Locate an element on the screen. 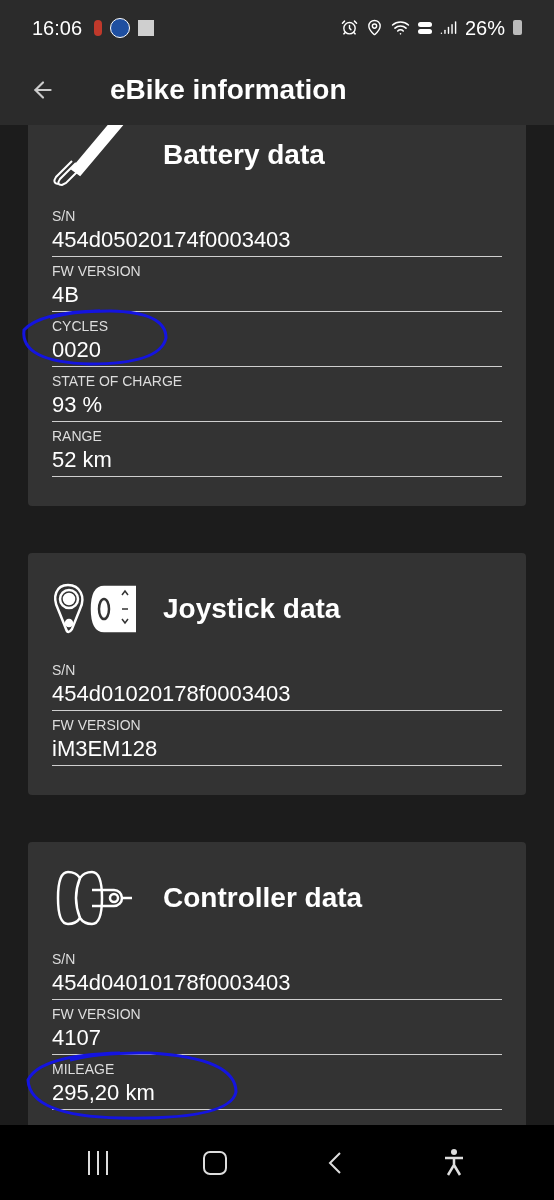 The width and height of the screenshot is (554, 1200). wifi-icon is located at coordinates (400, 27).